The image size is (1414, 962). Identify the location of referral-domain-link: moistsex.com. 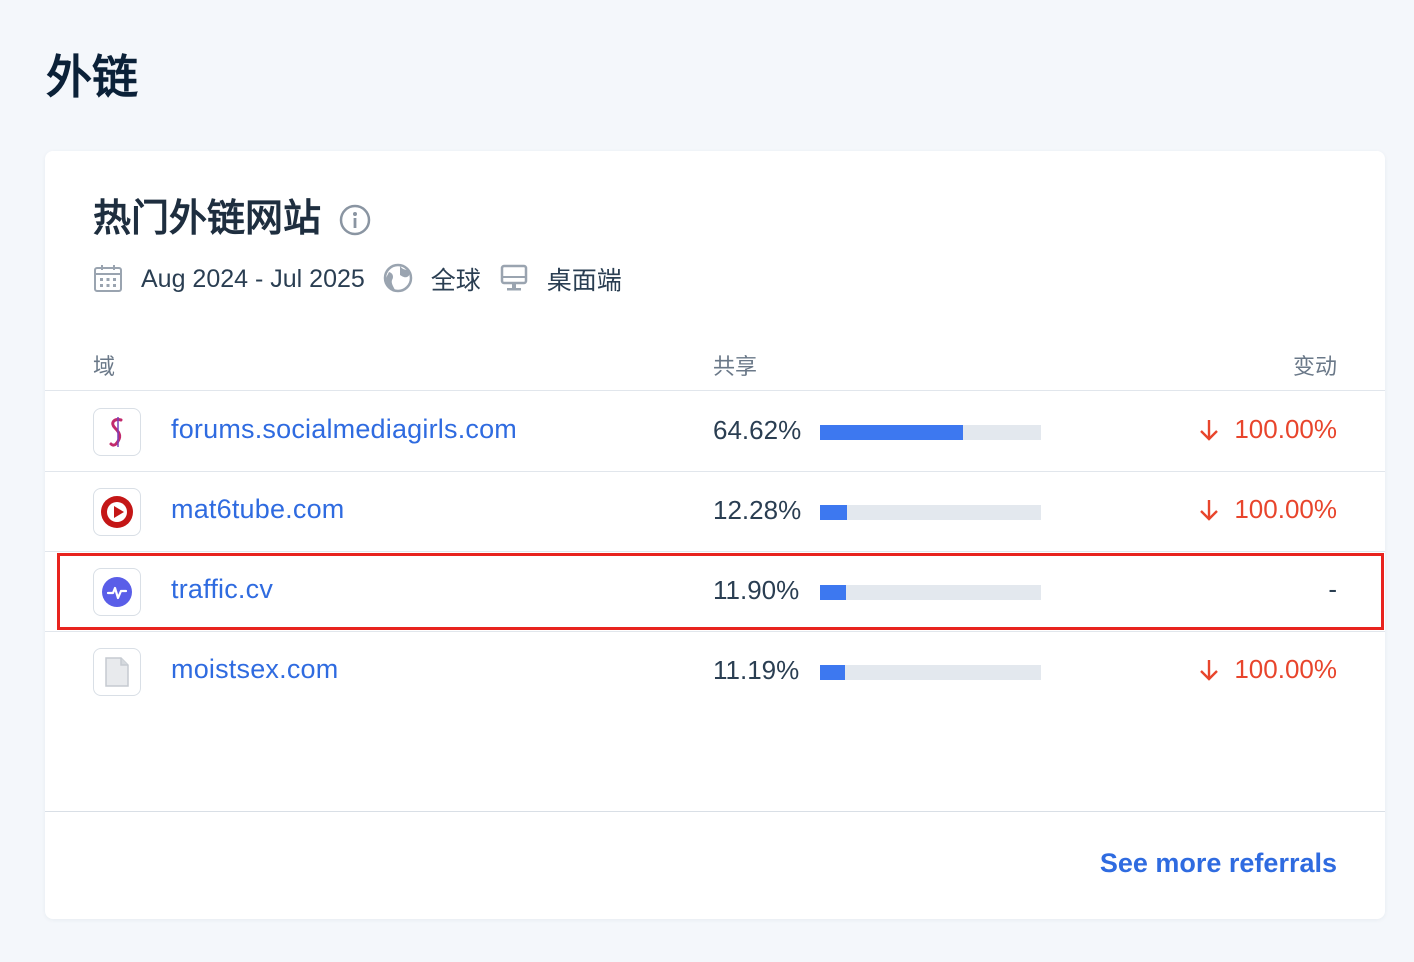
(254, 669).